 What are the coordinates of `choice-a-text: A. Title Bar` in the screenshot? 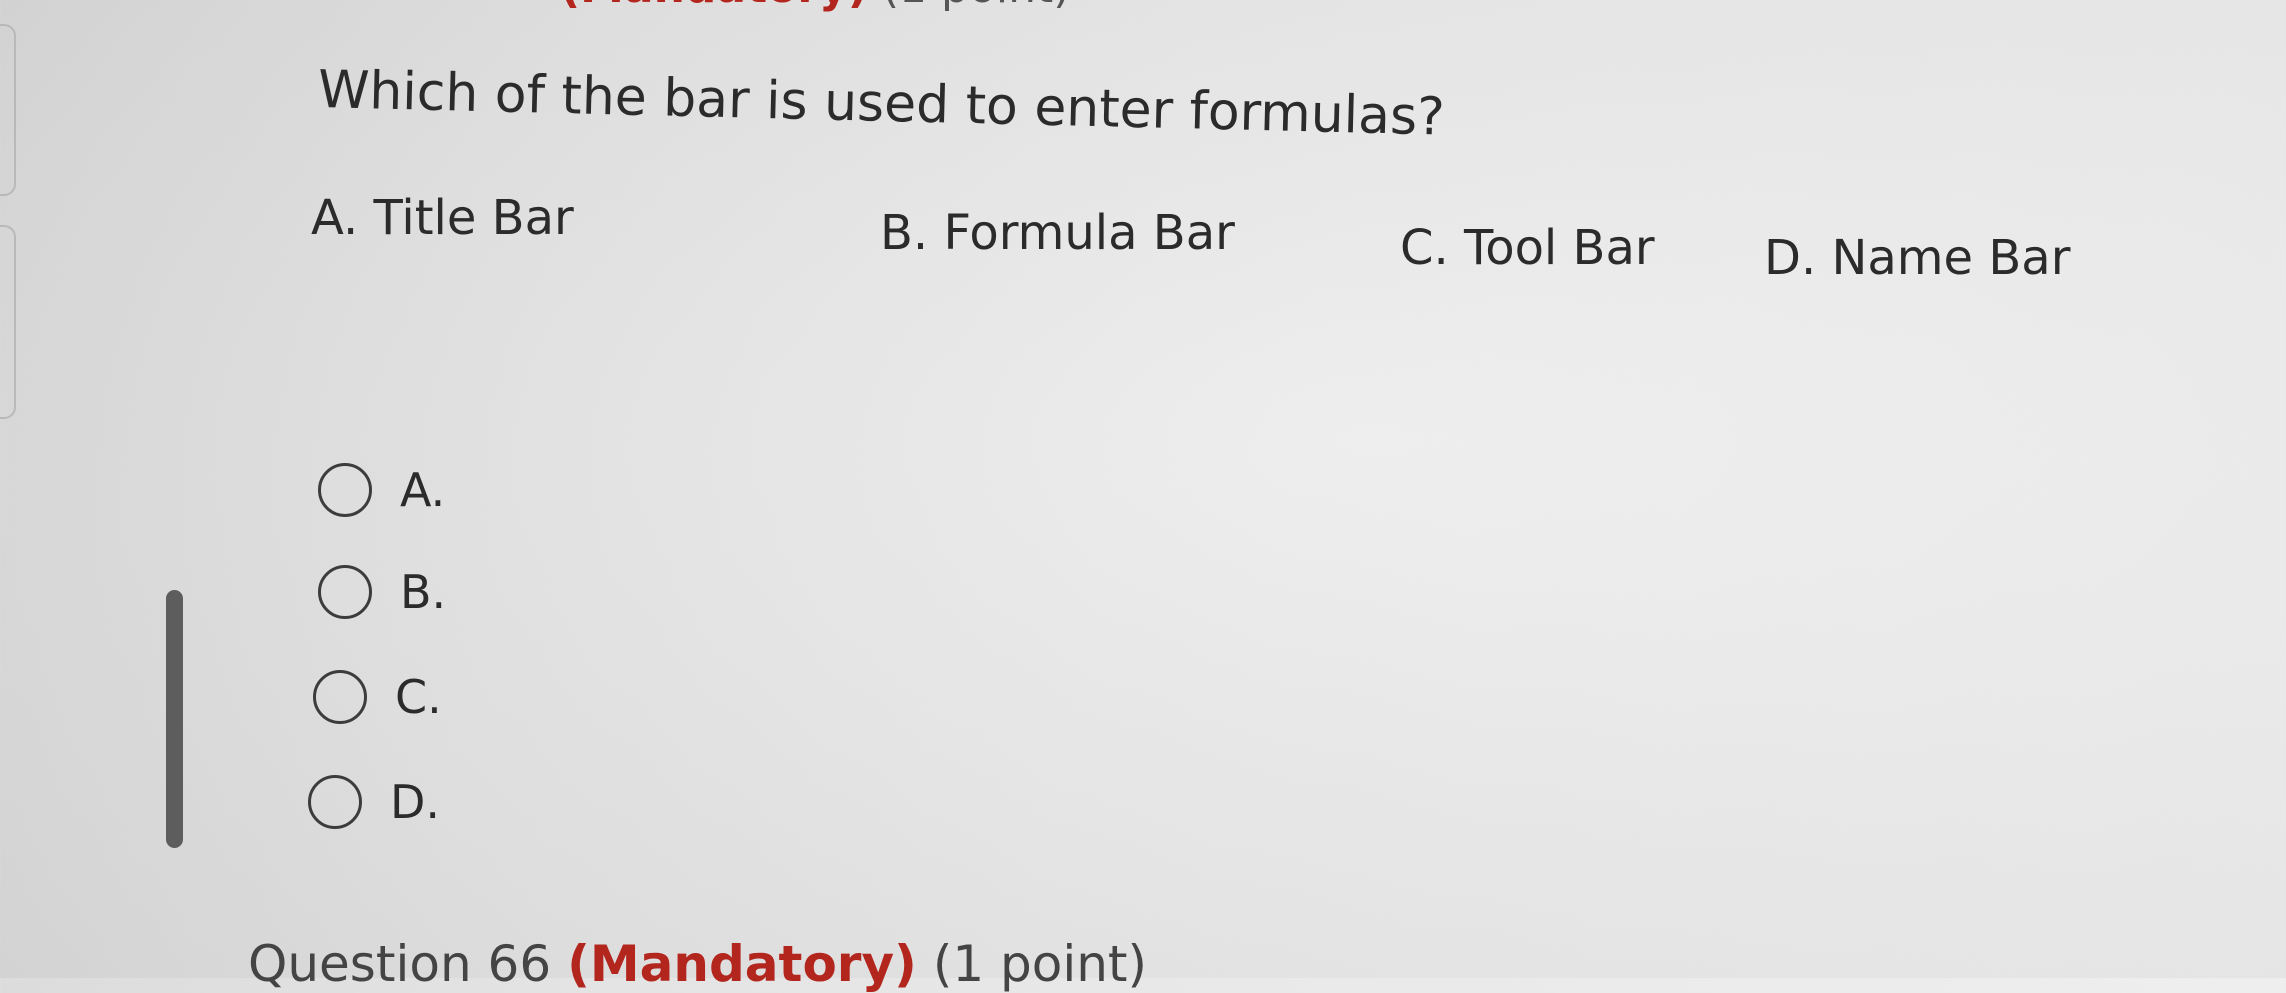 It's located at (442, 218).